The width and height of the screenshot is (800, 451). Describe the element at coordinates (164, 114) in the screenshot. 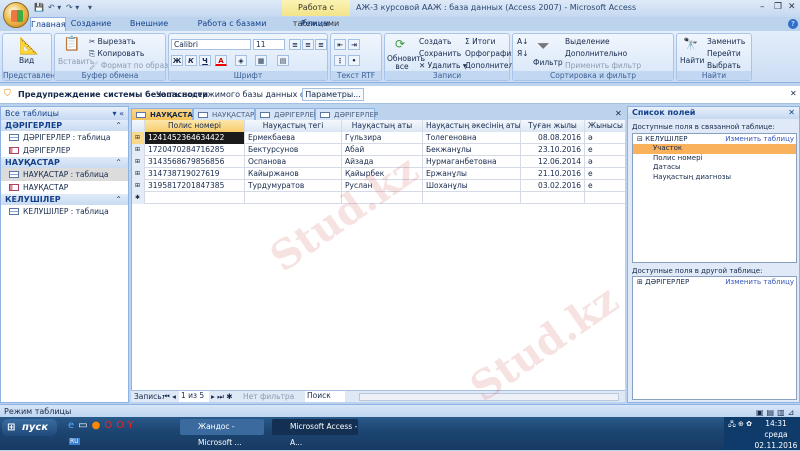

I see `doc-tab-naukastar-table: НАУҚАСТАР` at that location.